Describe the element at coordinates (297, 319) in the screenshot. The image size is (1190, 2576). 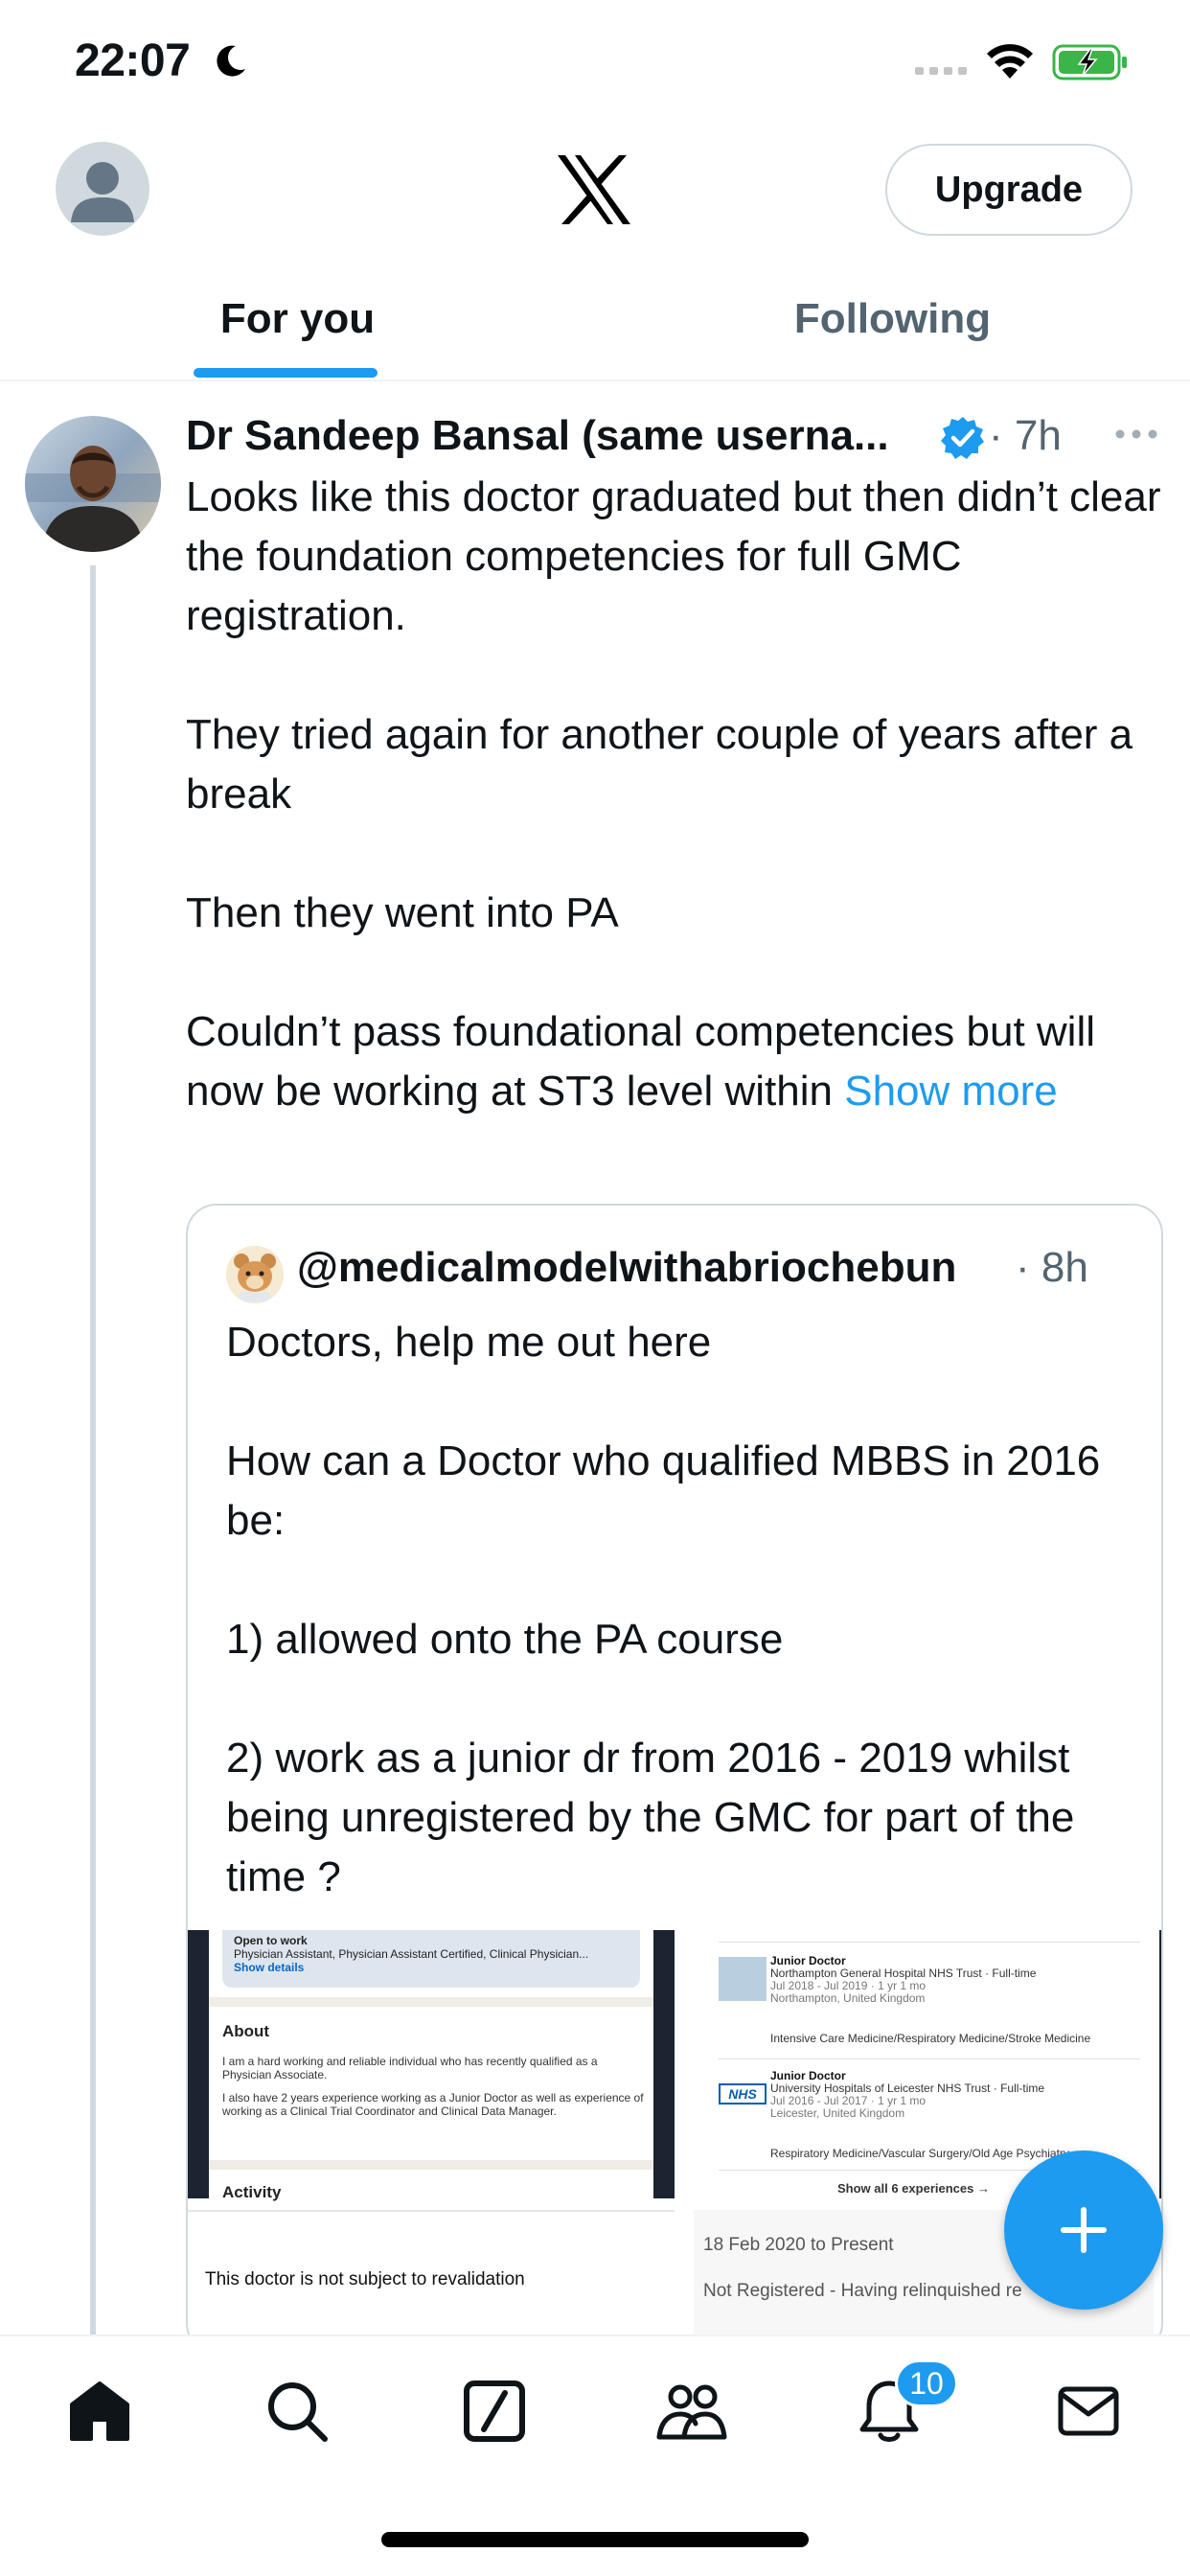
I see `tab-for-you: For you` at that location.